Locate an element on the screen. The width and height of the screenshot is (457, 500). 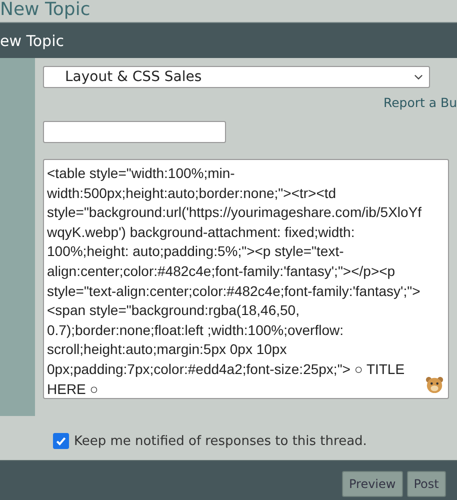
forum-select: Layout & CSS Sales is located at coordinates (236, 77).